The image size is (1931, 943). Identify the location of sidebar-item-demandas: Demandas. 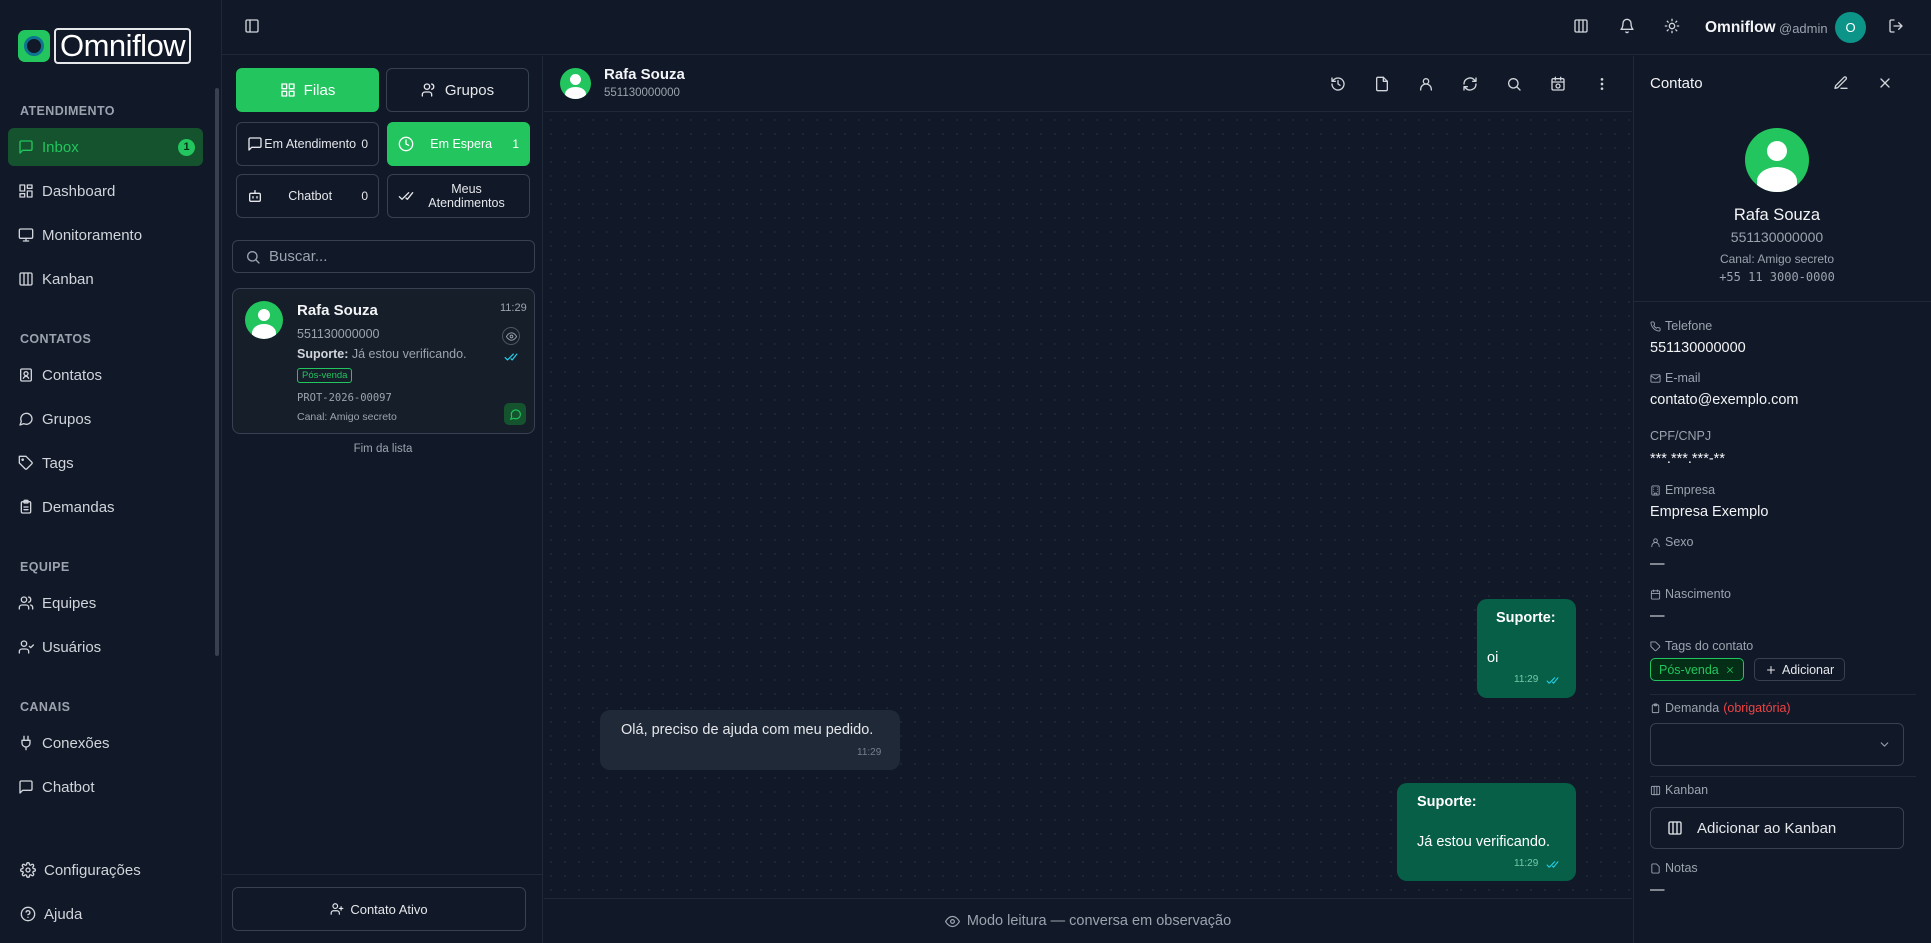
(105, 507).